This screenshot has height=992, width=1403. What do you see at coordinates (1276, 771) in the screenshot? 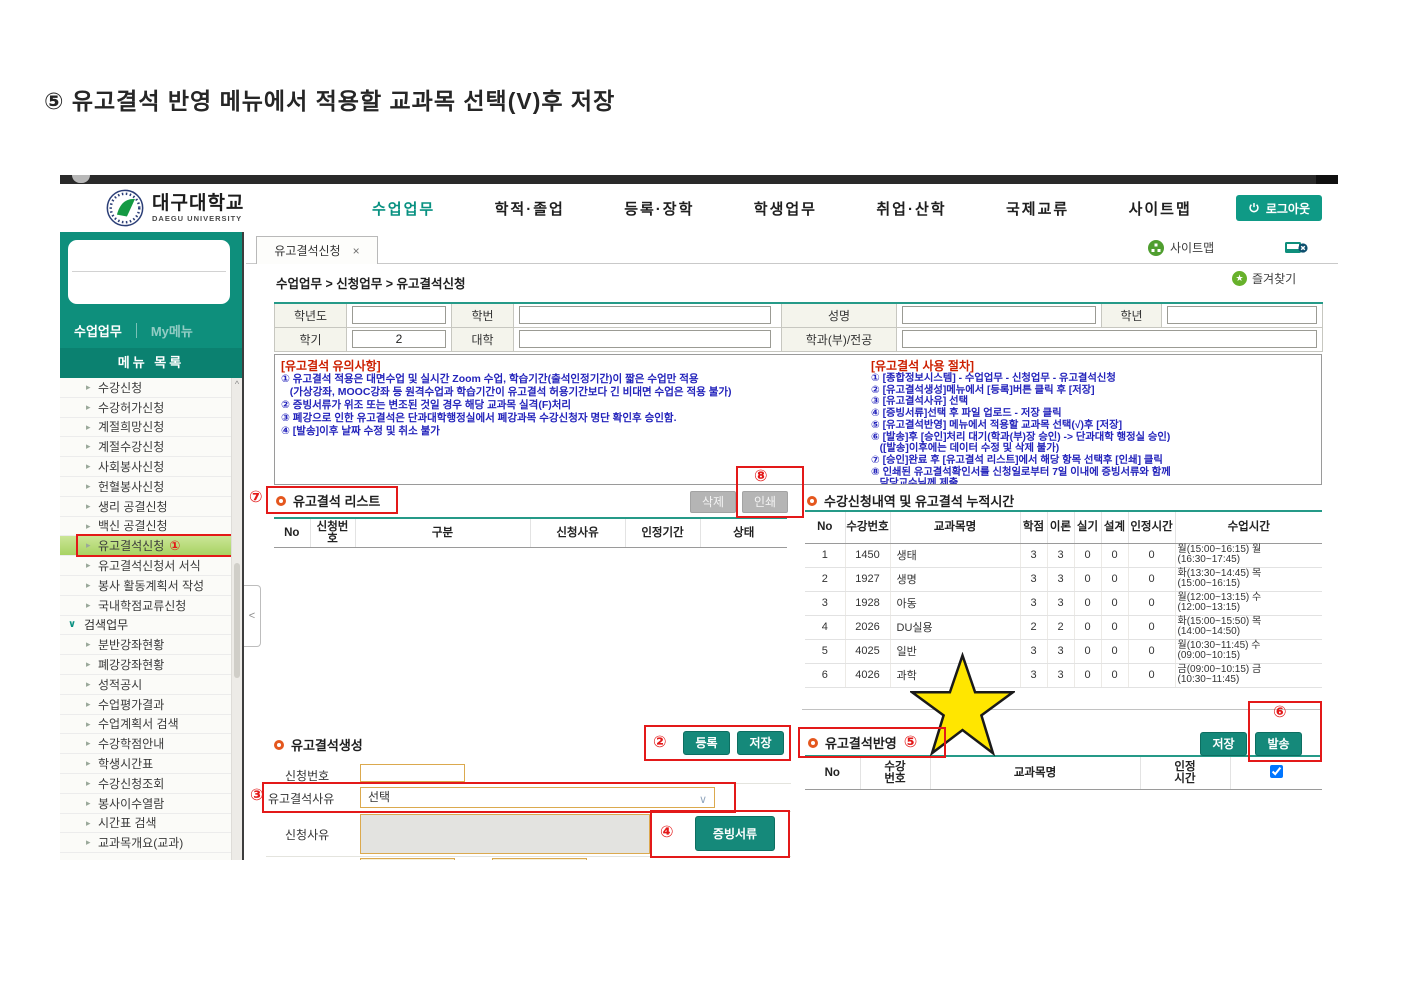
I see `select-all-checkbox` at bounding box center [1276, 771].